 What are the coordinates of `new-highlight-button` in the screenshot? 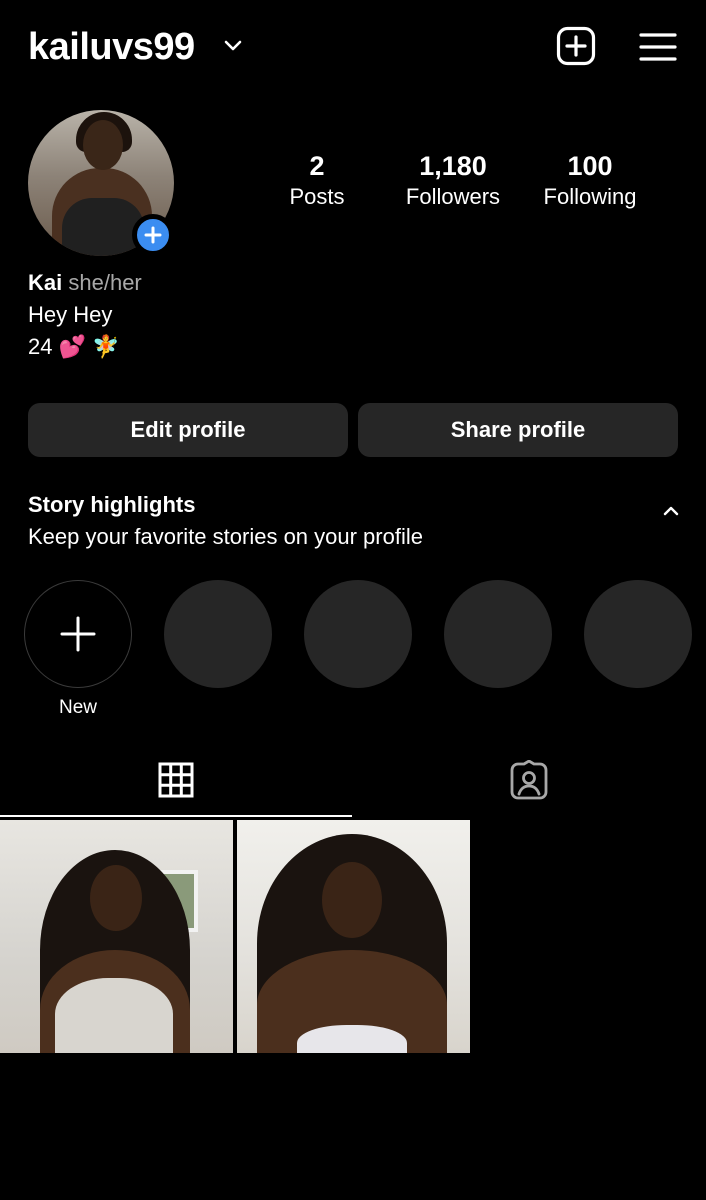 It's located at (78, 634).